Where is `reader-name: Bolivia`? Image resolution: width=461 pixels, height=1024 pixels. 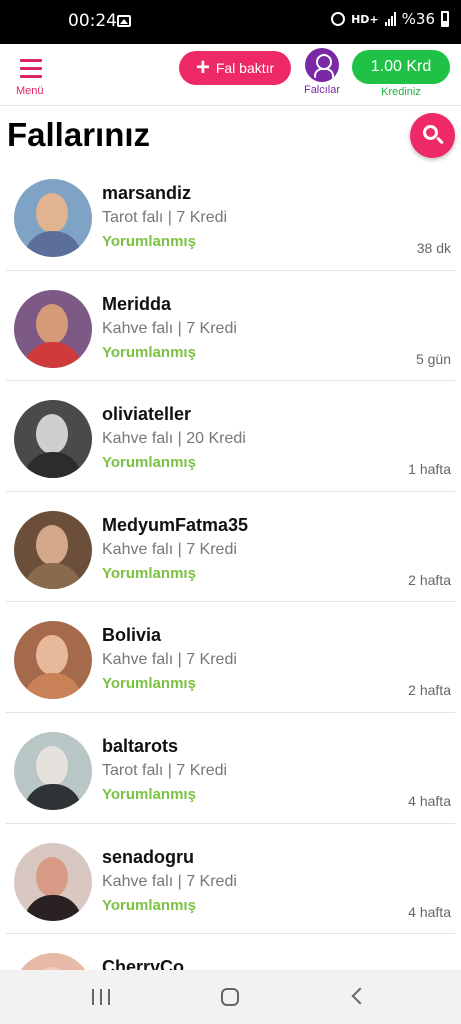 reader-name: Bolivia is located at coordinates (132, 635).